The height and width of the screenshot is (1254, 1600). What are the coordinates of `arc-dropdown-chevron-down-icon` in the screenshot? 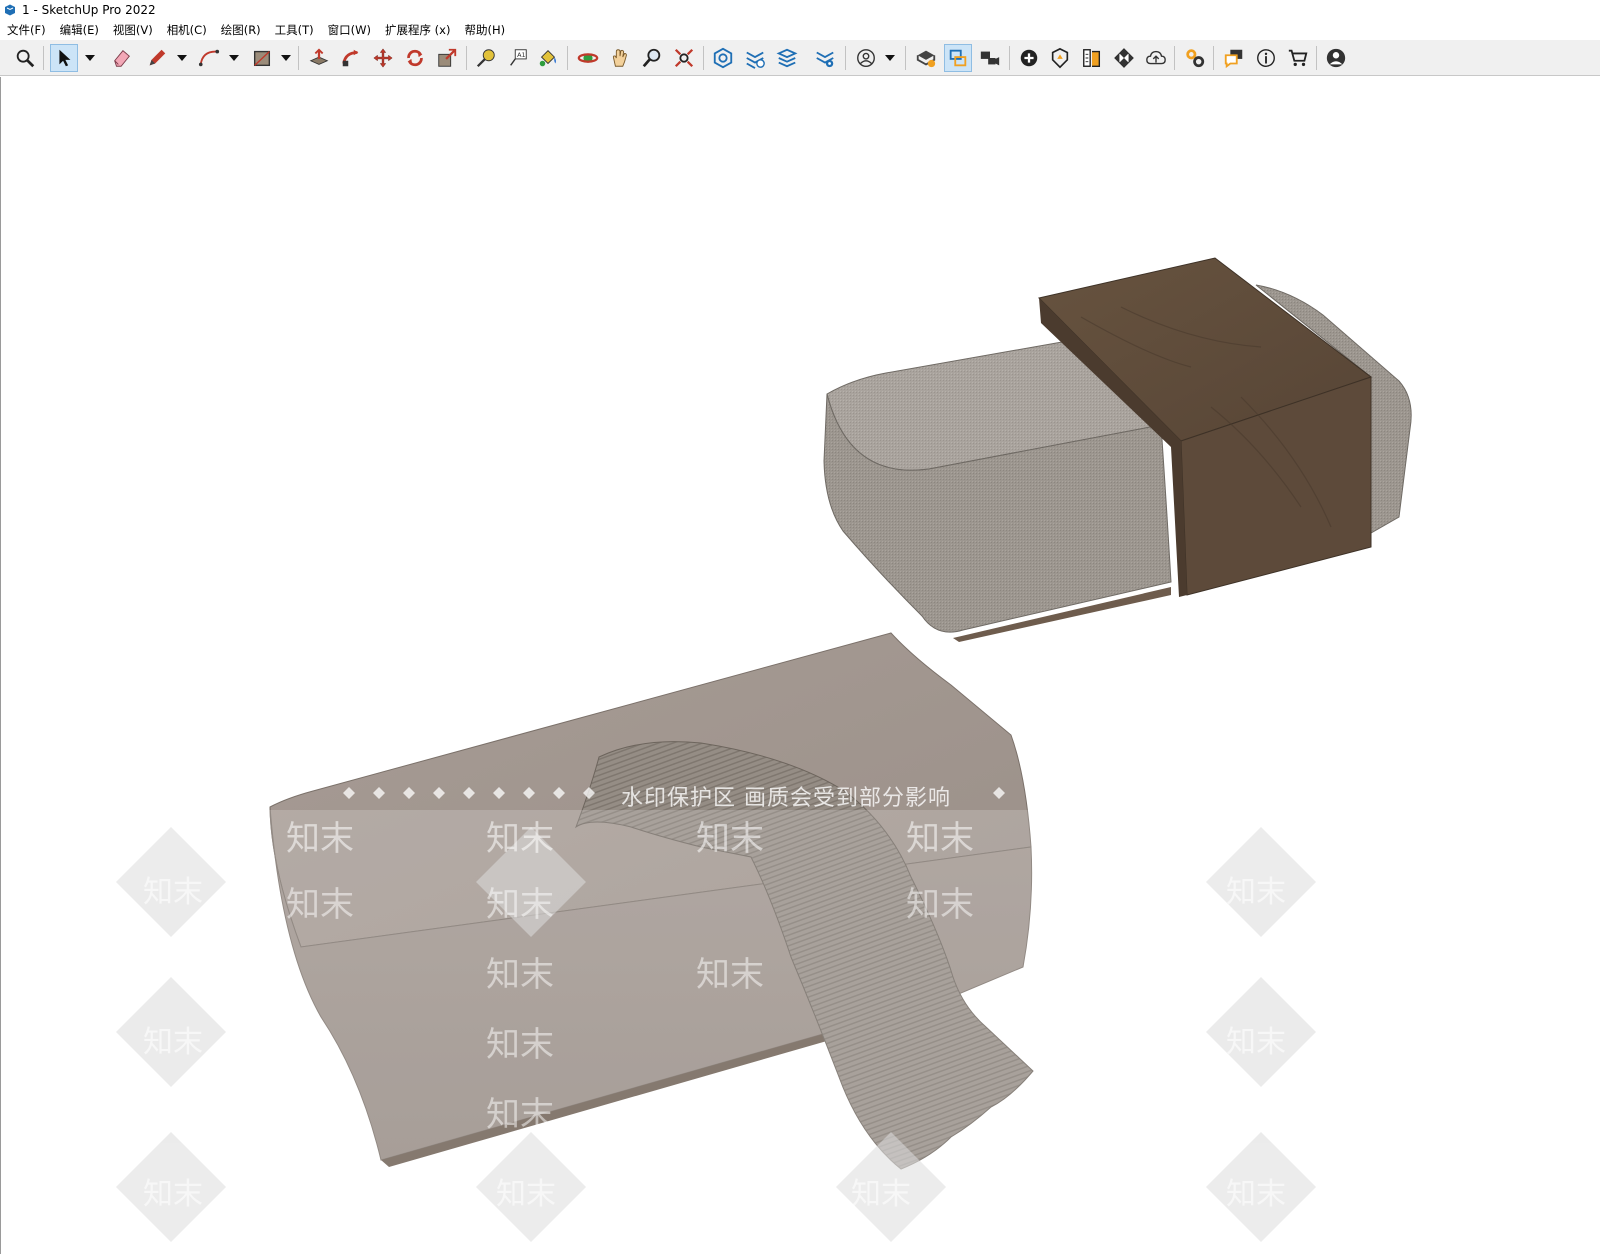 It's located at (234, 58).